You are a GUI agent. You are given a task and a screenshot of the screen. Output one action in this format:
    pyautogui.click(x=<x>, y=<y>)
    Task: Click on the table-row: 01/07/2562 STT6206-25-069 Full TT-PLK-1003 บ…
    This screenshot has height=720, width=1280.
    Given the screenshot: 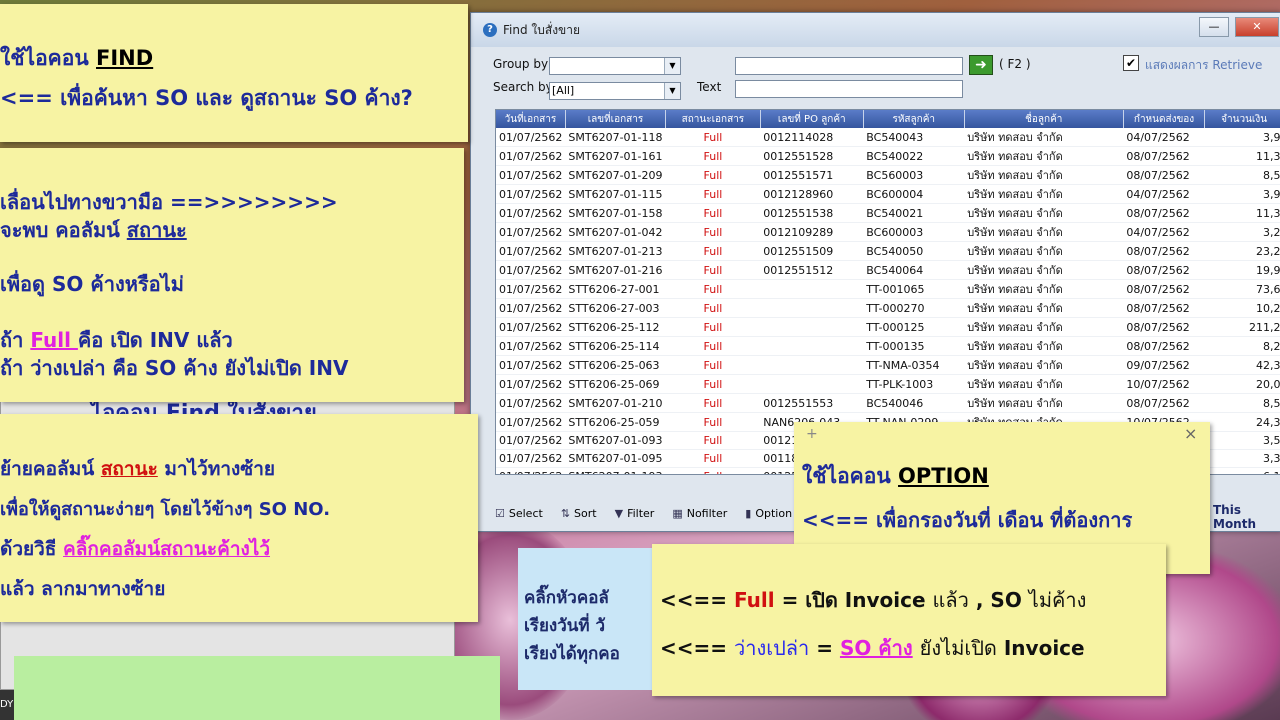 What is the action you would take?
    pyautogui.click(x=888, y=384)
    